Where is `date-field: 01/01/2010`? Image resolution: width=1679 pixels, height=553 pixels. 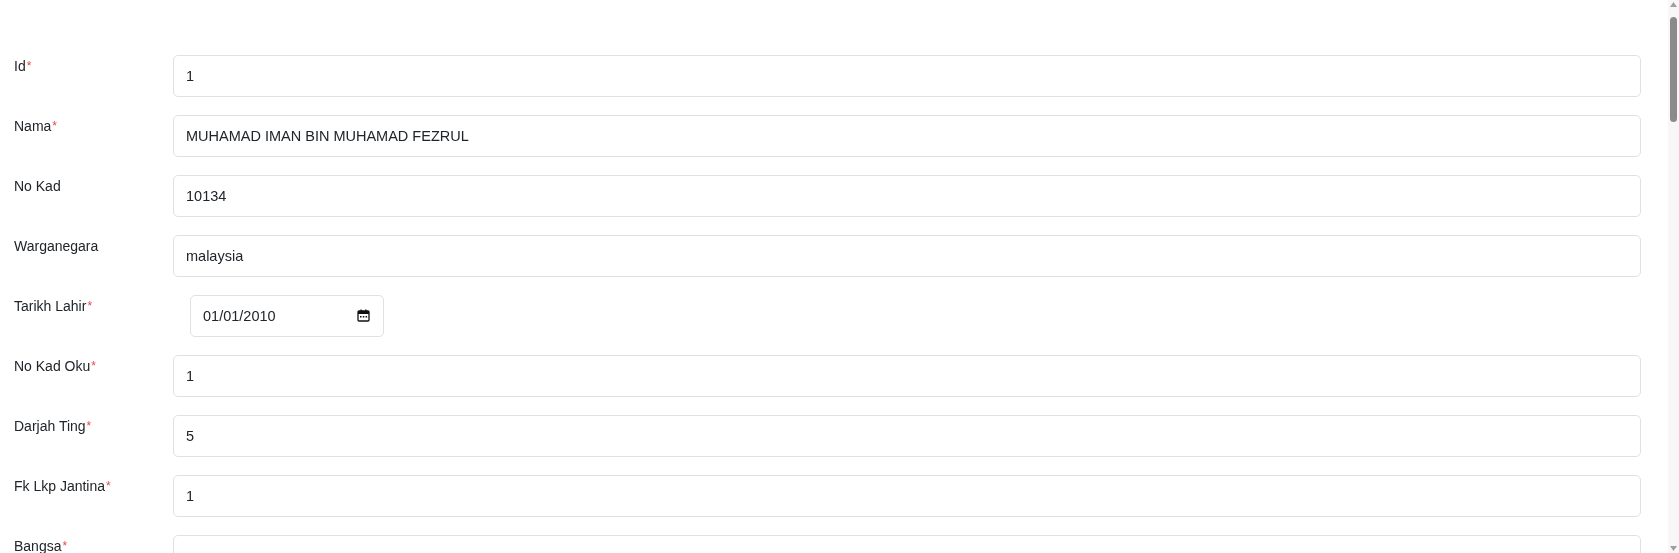
date-field: 01/01/2010 is located at coordinates (287, 316).